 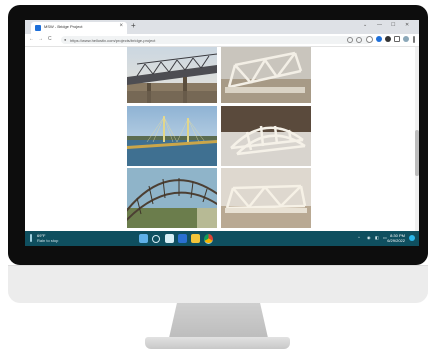 What do you see at coordinates (38, 28) in the screenshot?
I see `favicon-icon` at bounding box center [38, 28].